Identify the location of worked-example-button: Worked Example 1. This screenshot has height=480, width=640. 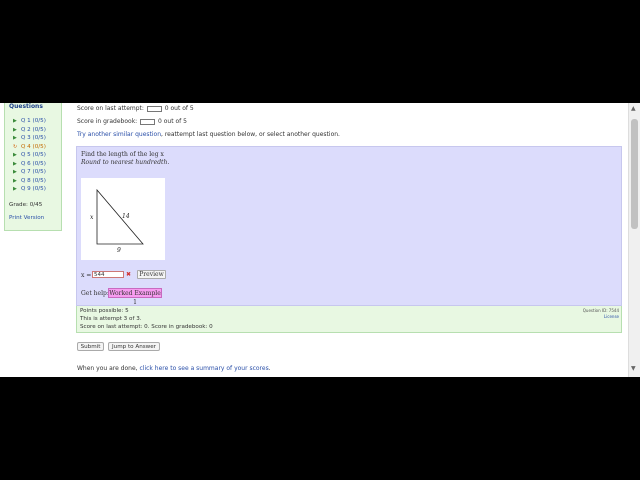
(135, 297).